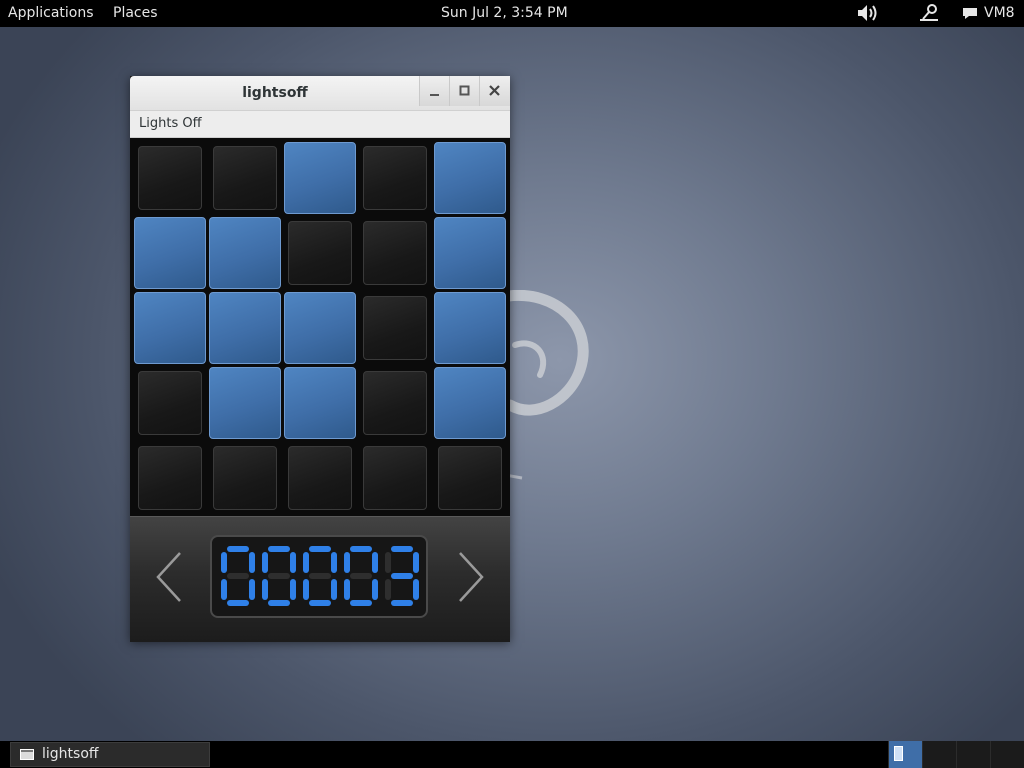  What do you see at coordinates (70, 754) in the screenshot?
I see `taskbar-item-label: lightsoff` at bounding box center [70, 754].